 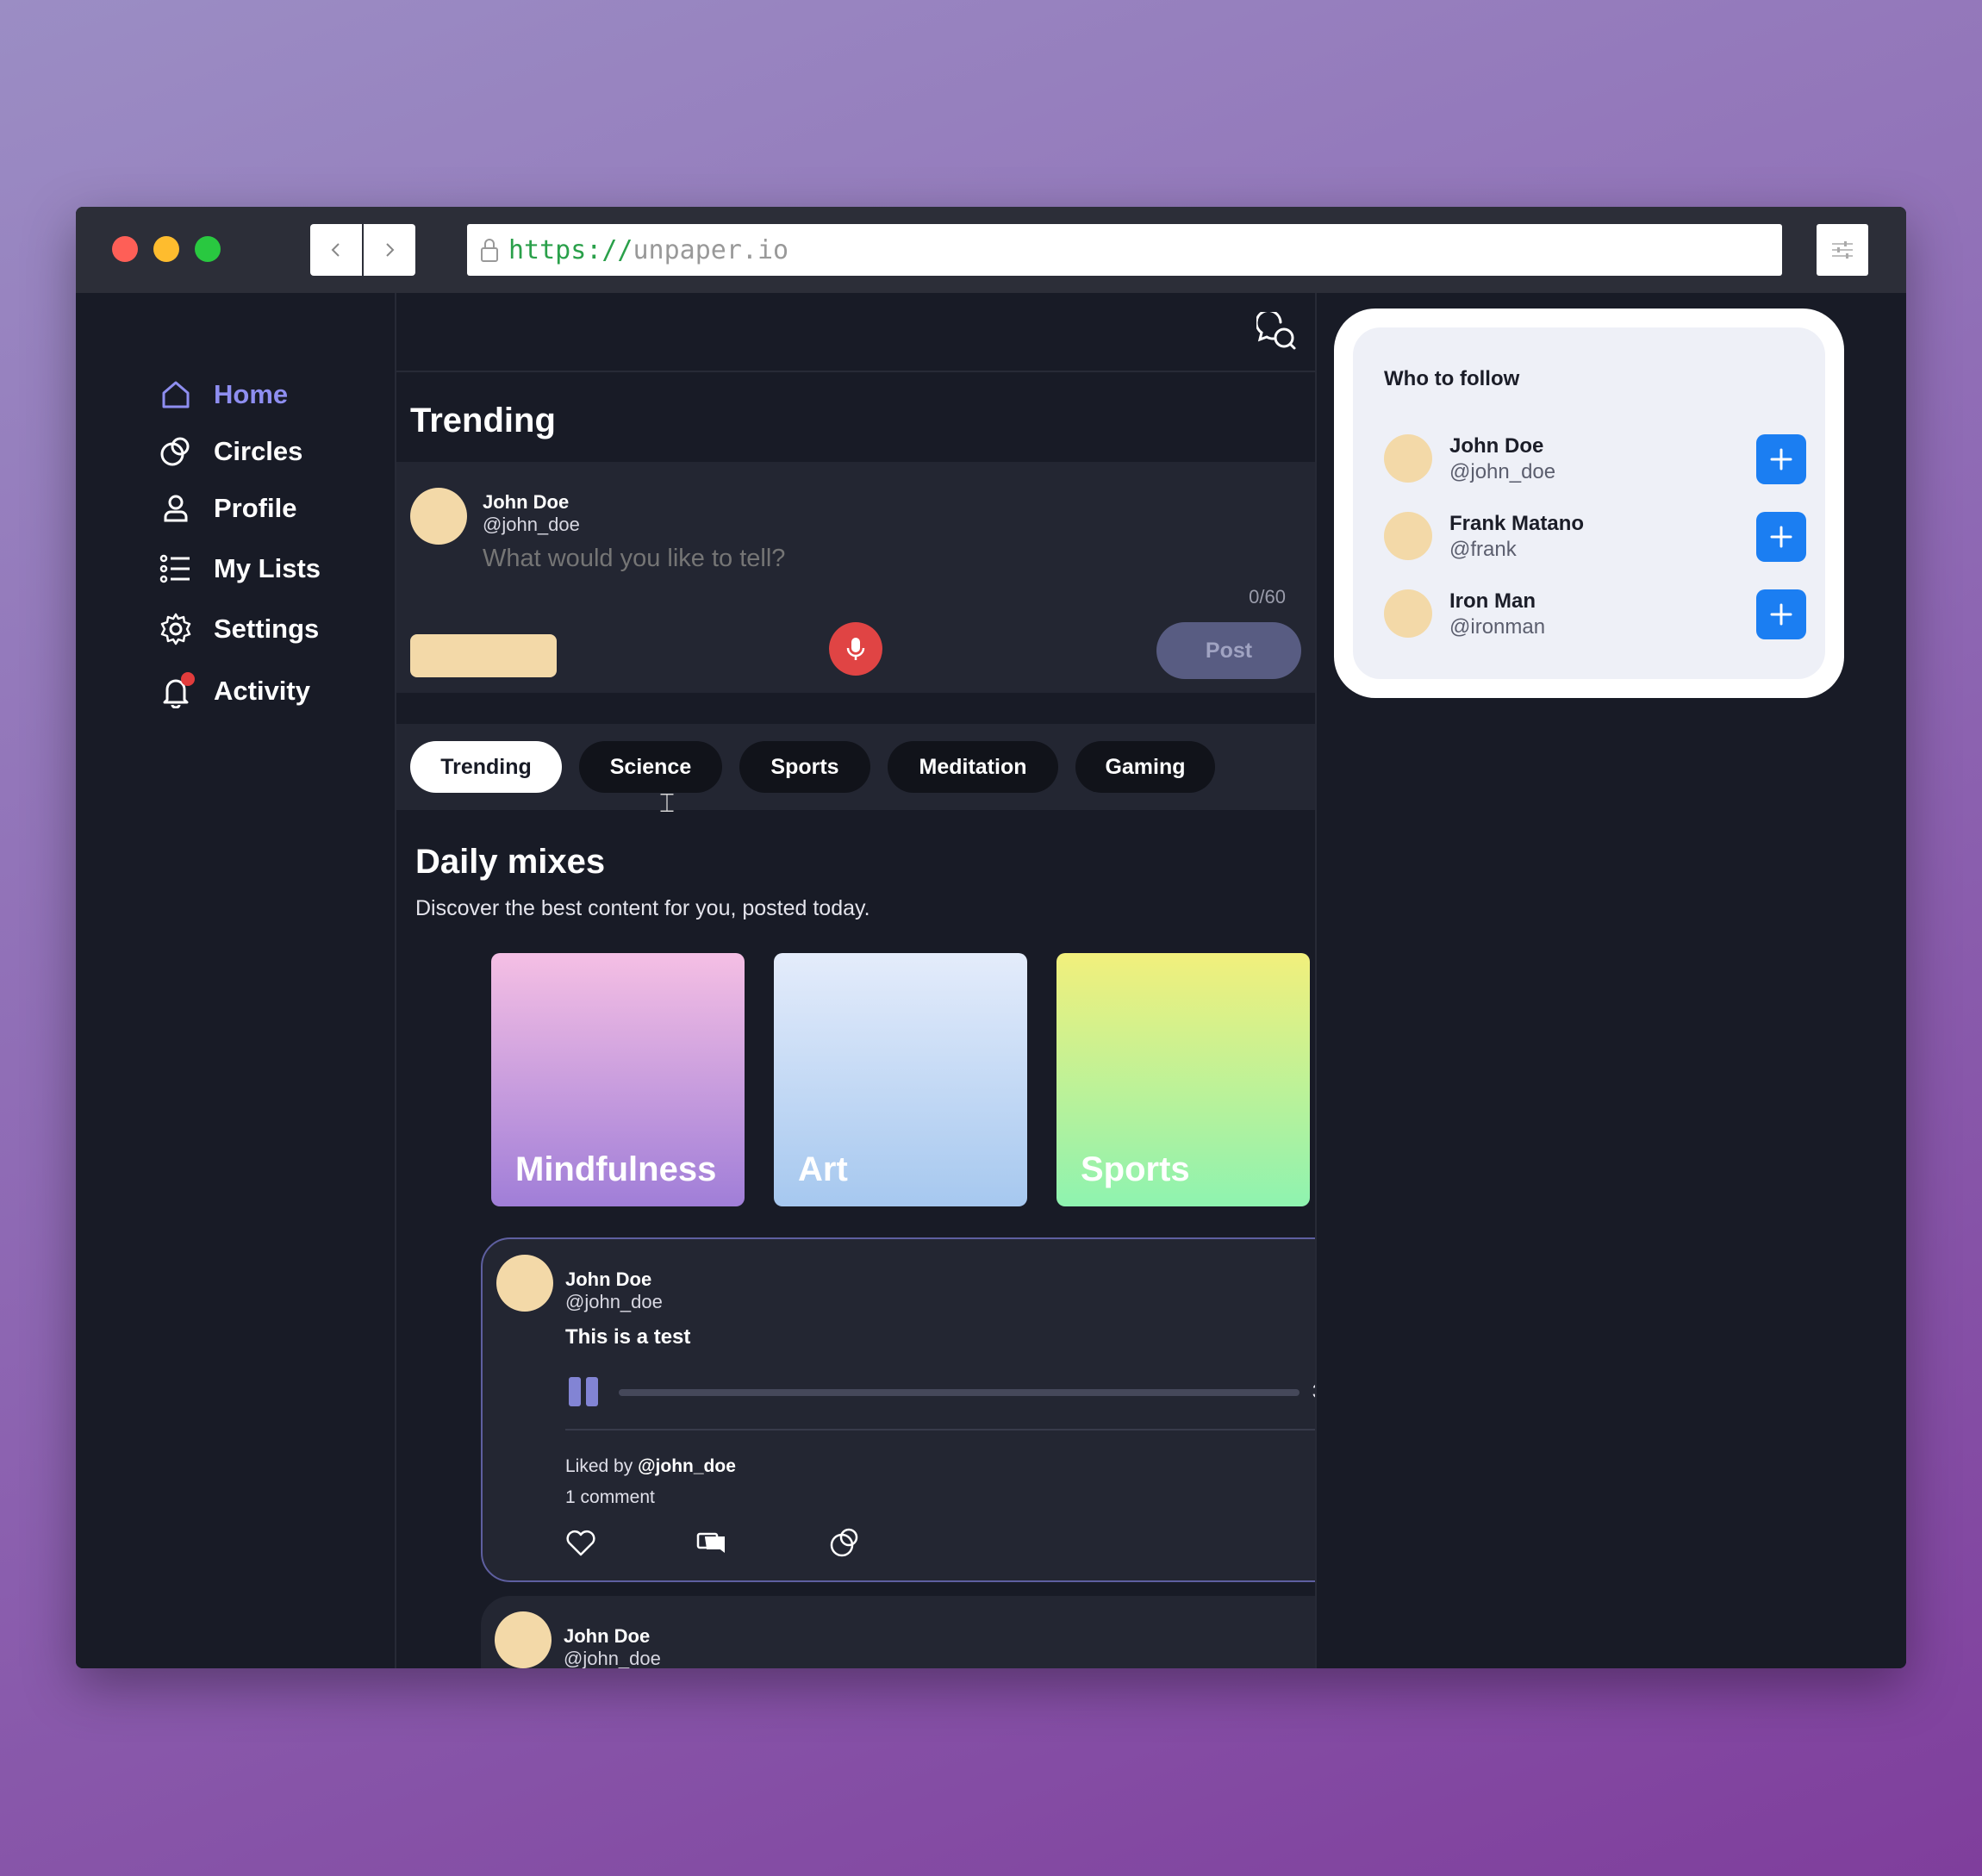 I want to click on sidebar-item-label: Circles, so click(x=258, y=451).